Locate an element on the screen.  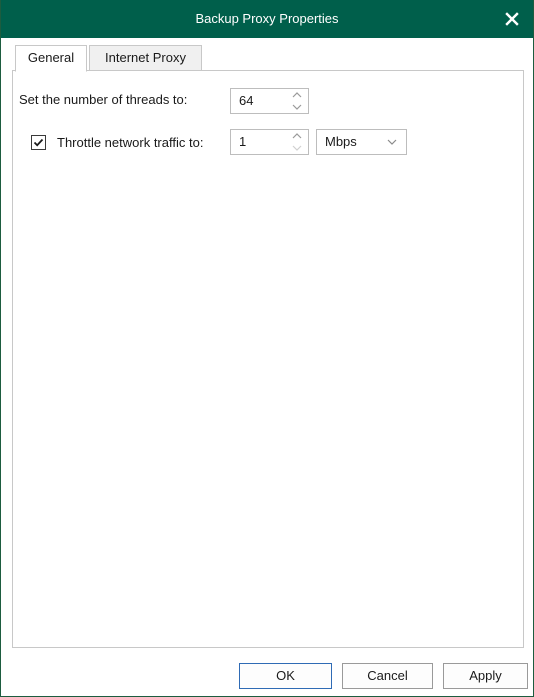
ok-button: OK is located at coordinates (285, 676).